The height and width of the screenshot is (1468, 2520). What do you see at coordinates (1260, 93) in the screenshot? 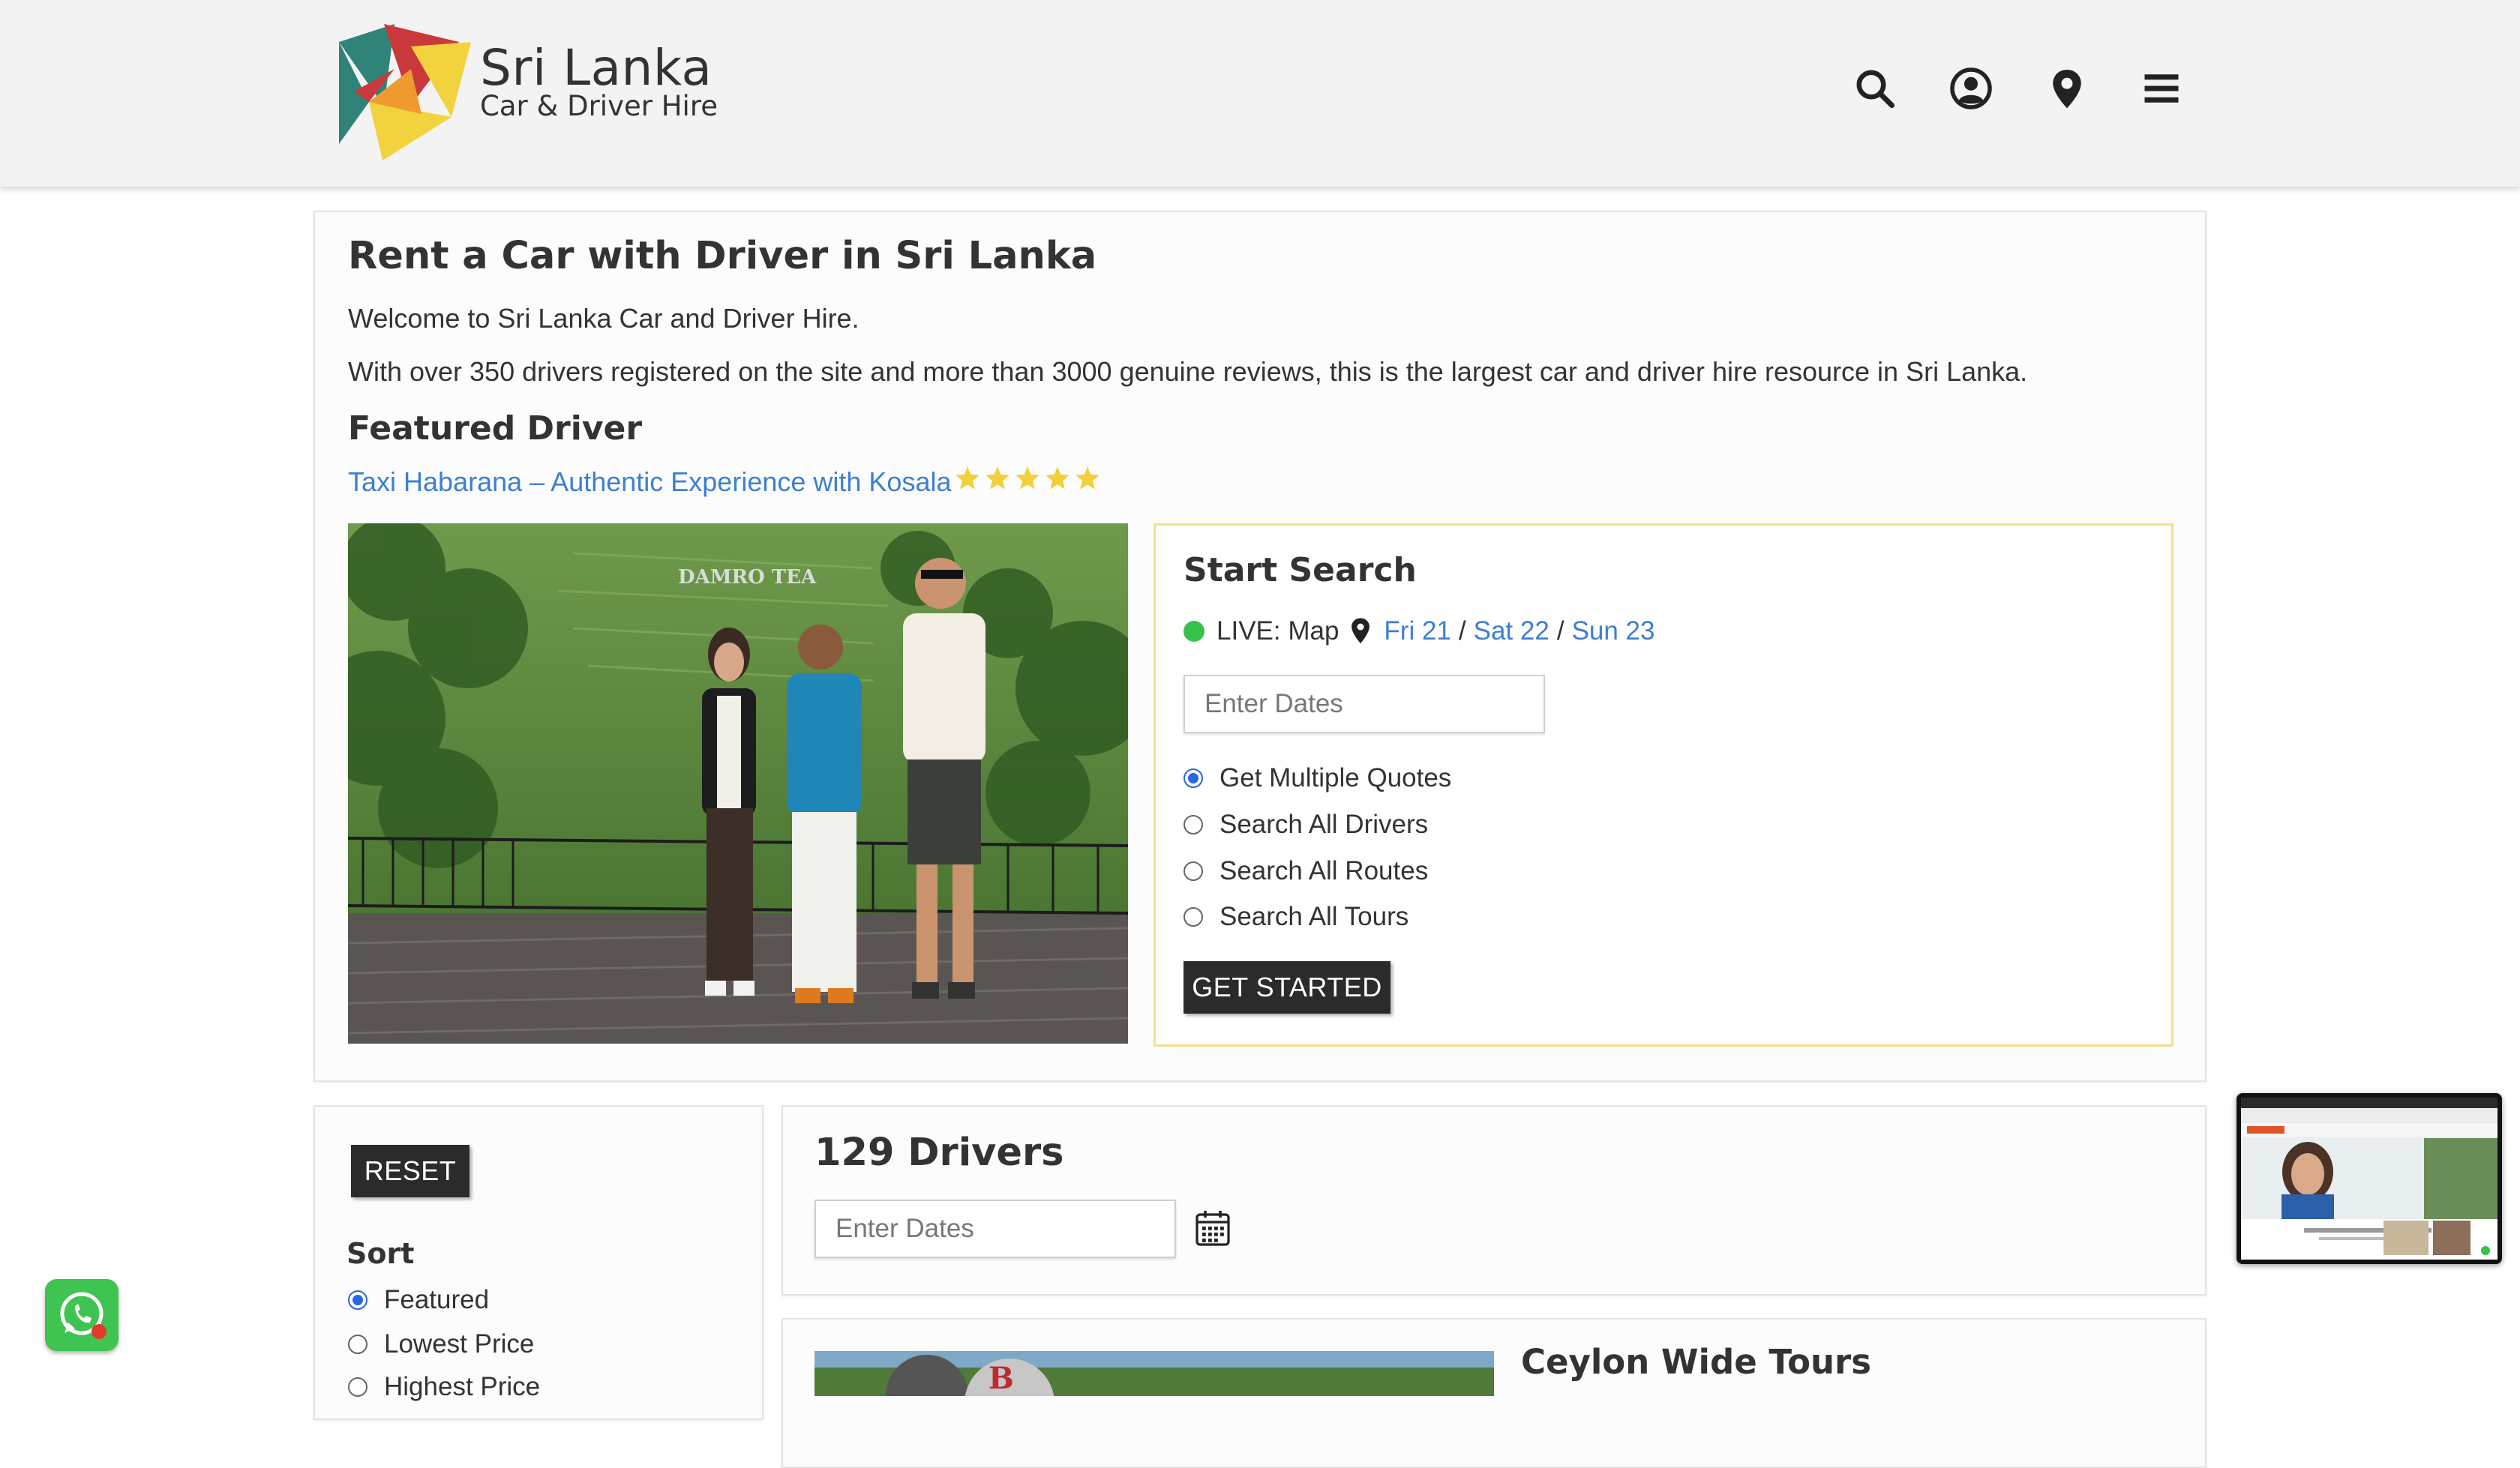
I see `site-header: Sri Lanka Car & Driver Hire` at bounding box center [1260, 93].